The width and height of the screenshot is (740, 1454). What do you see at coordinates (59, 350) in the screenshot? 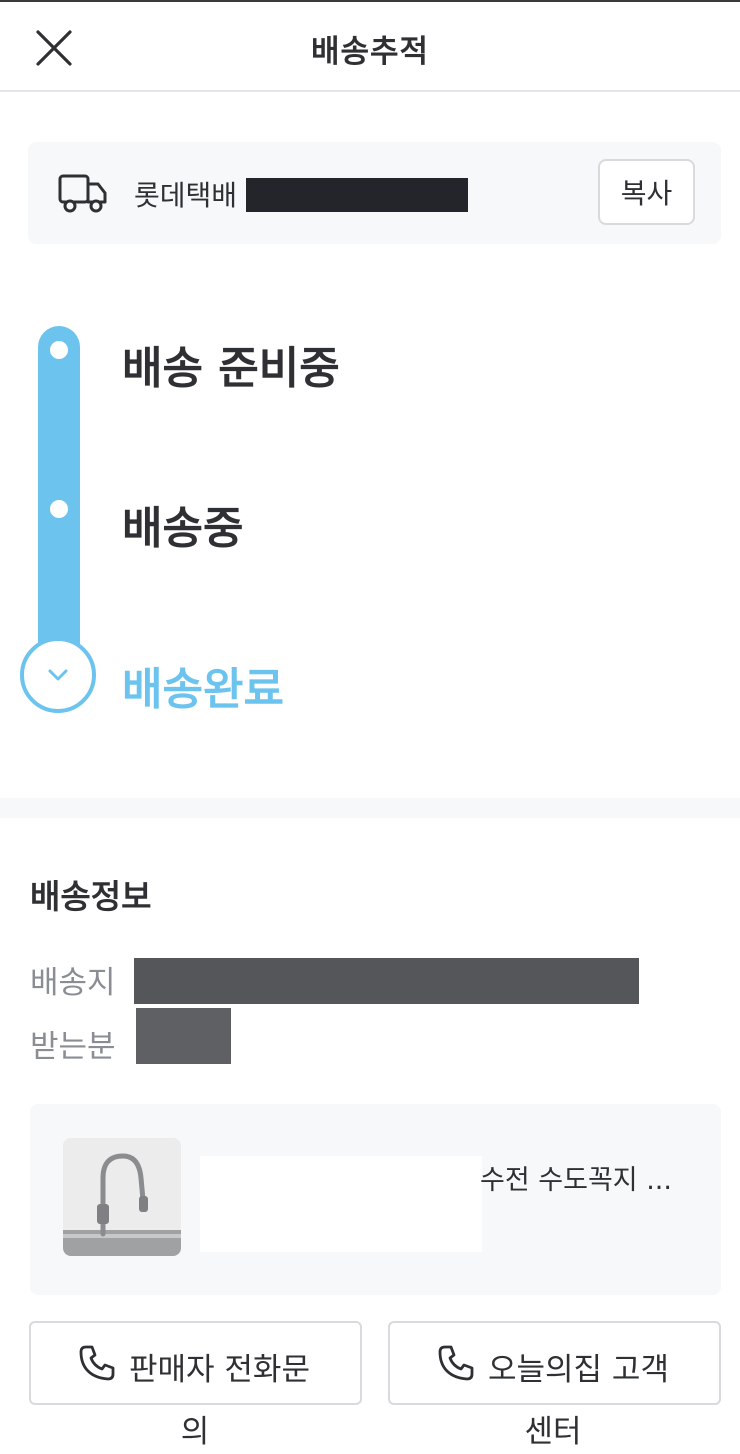
I see `step-dot-preparing` at bounding box center [59, 350].